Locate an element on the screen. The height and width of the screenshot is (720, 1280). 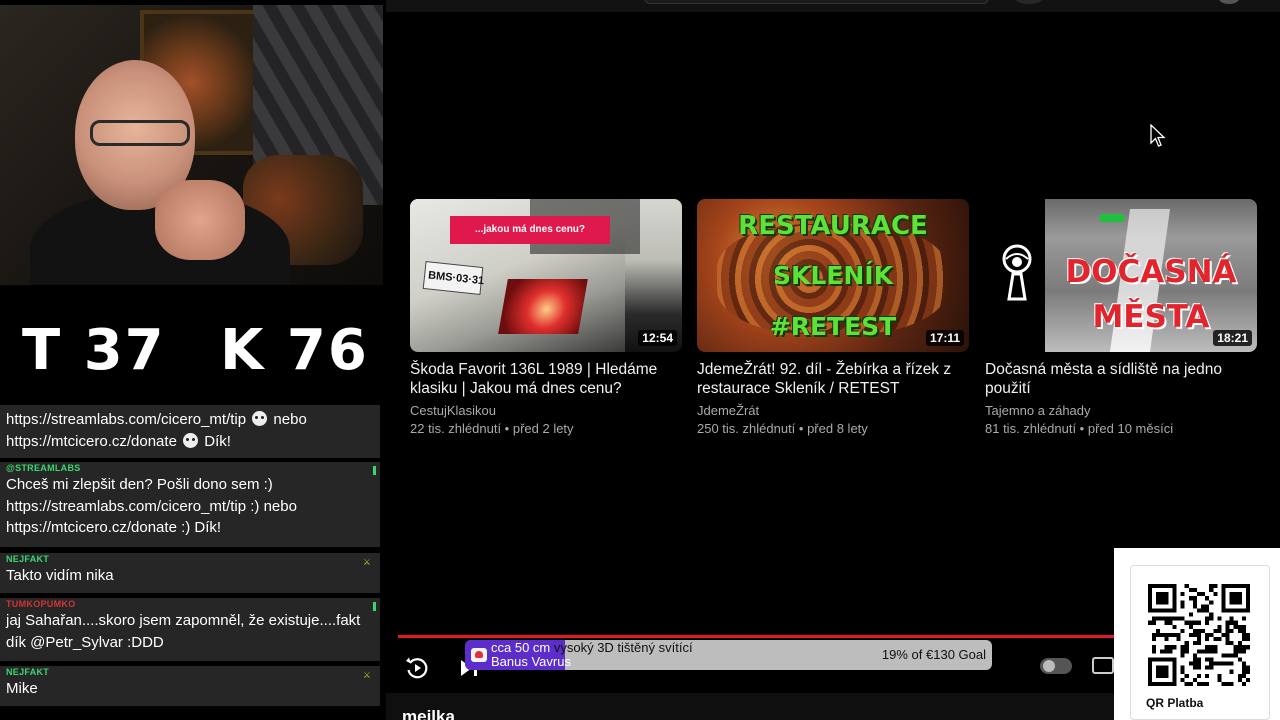
view-count: 22 tis. zhlédnutí is located at coordinates (456, 428).